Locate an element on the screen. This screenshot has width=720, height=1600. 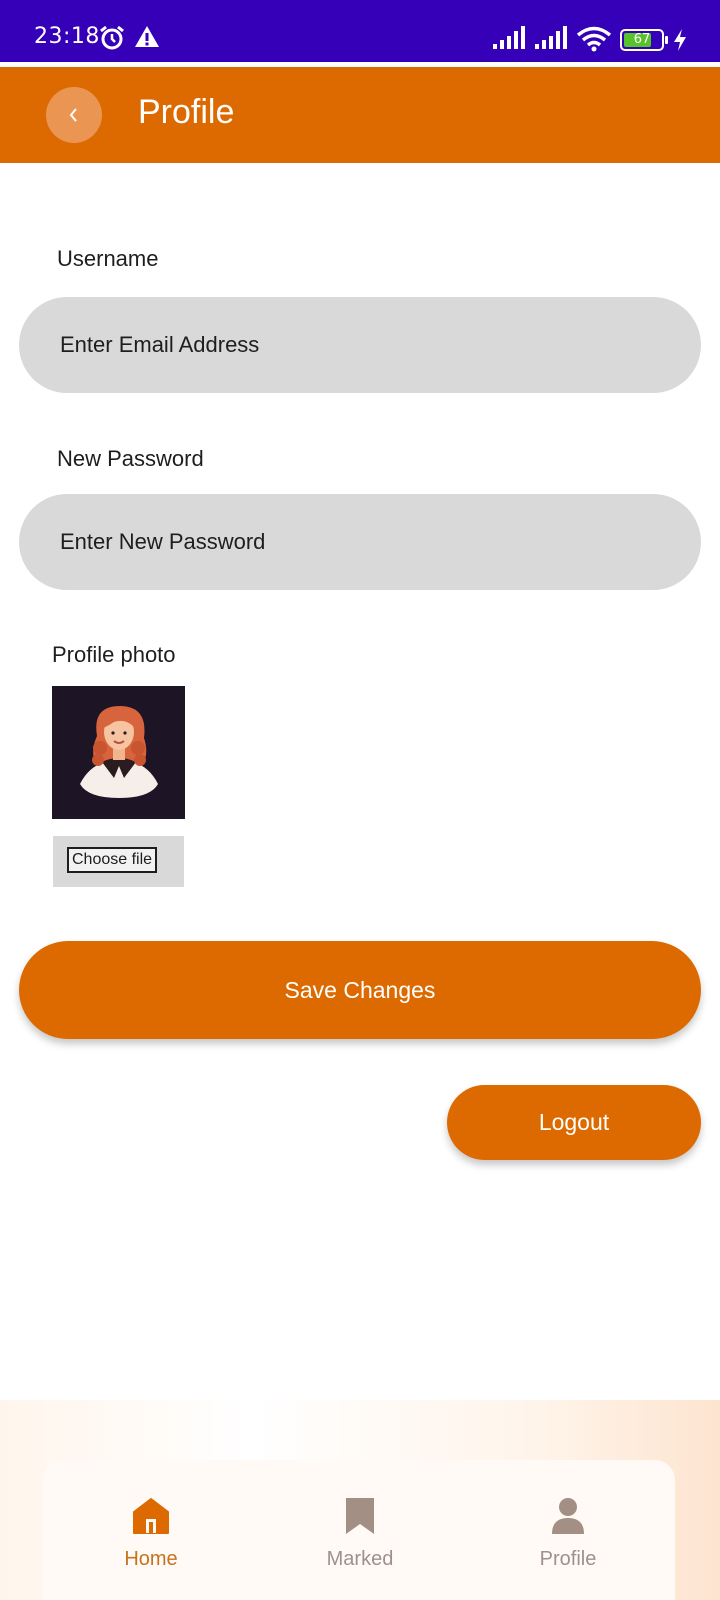
charging-icon is located at coordinates (680, 40).